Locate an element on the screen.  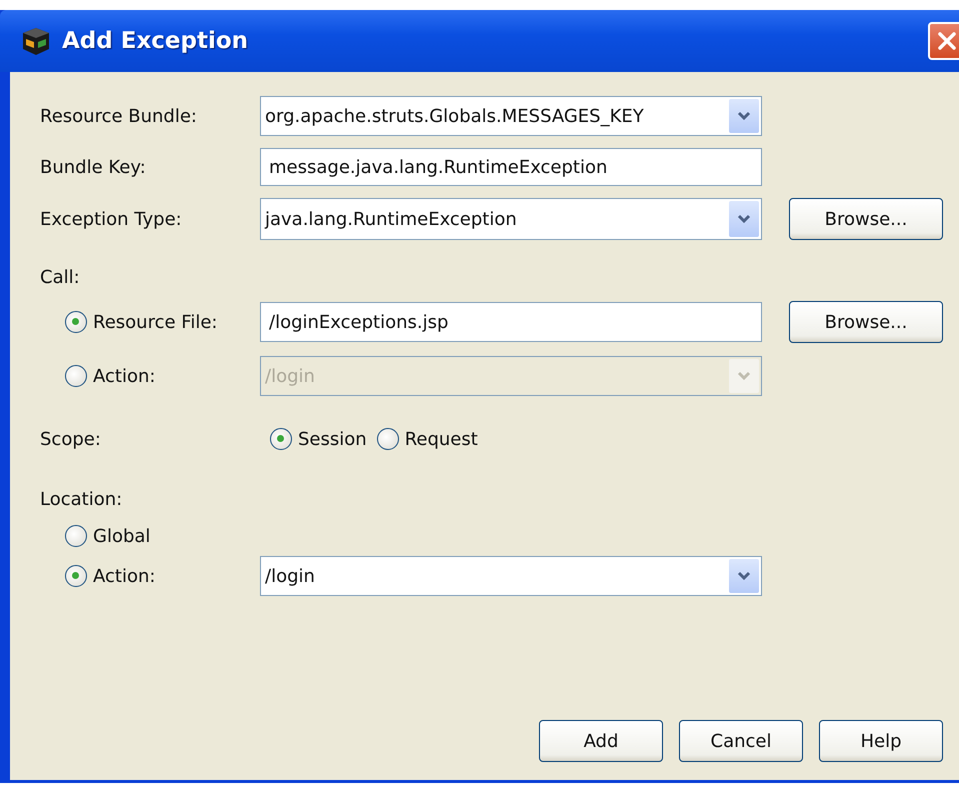
radio-button: Request is located at coordinates (427, 439).